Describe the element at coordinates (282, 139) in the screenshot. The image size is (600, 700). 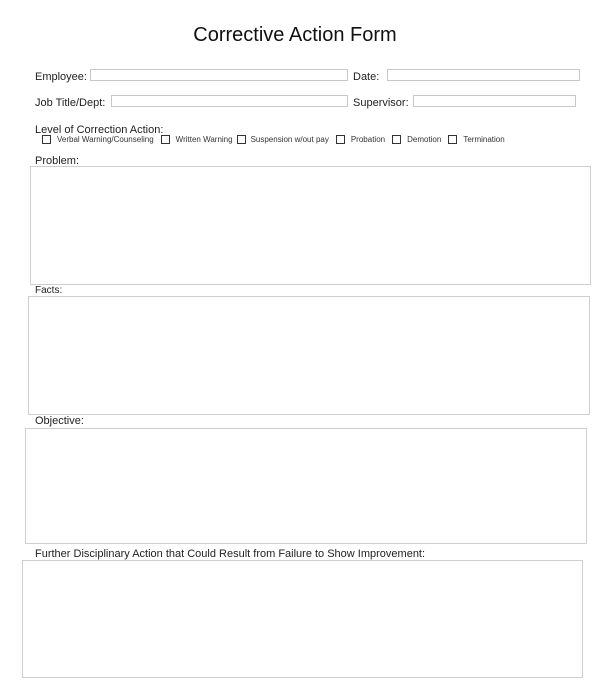
I see `option-suspension: Suspension w/out pay` at that location.